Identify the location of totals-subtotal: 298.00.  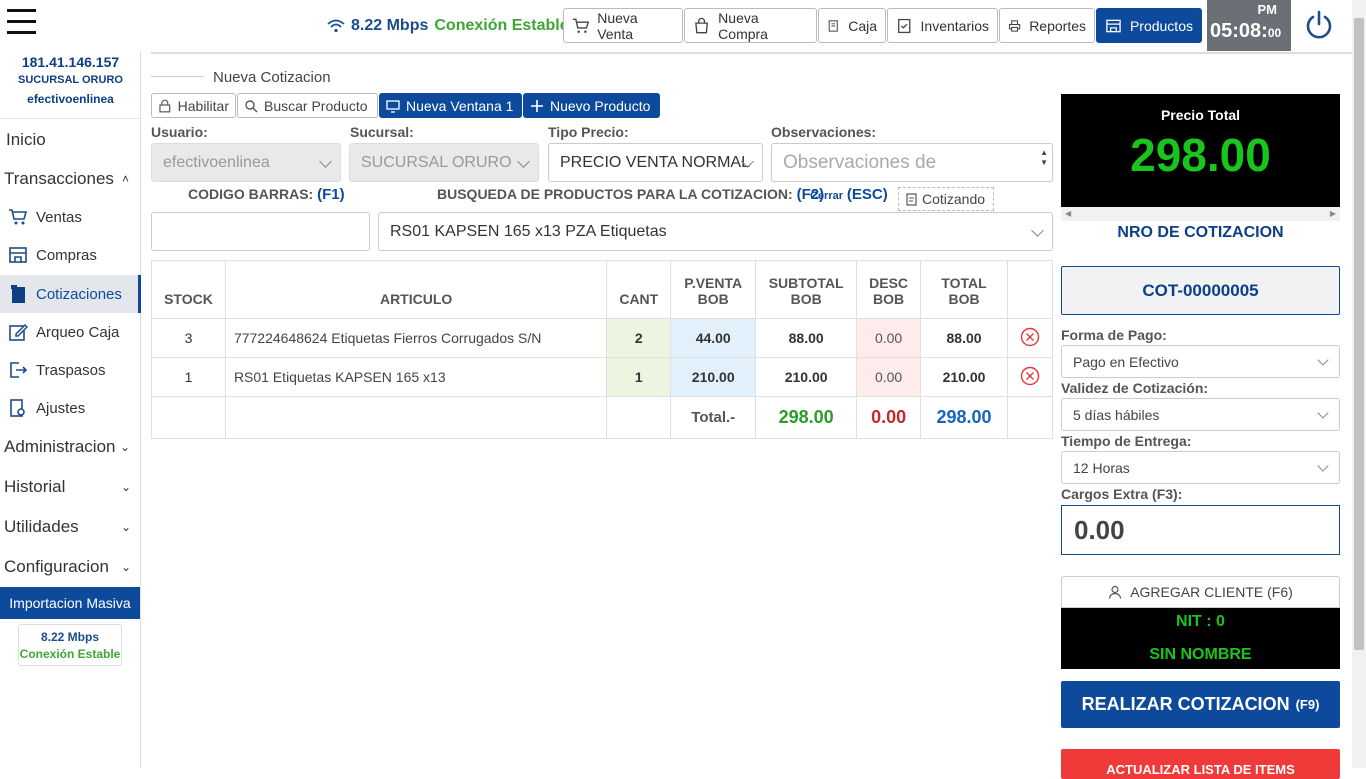
(806, 417).